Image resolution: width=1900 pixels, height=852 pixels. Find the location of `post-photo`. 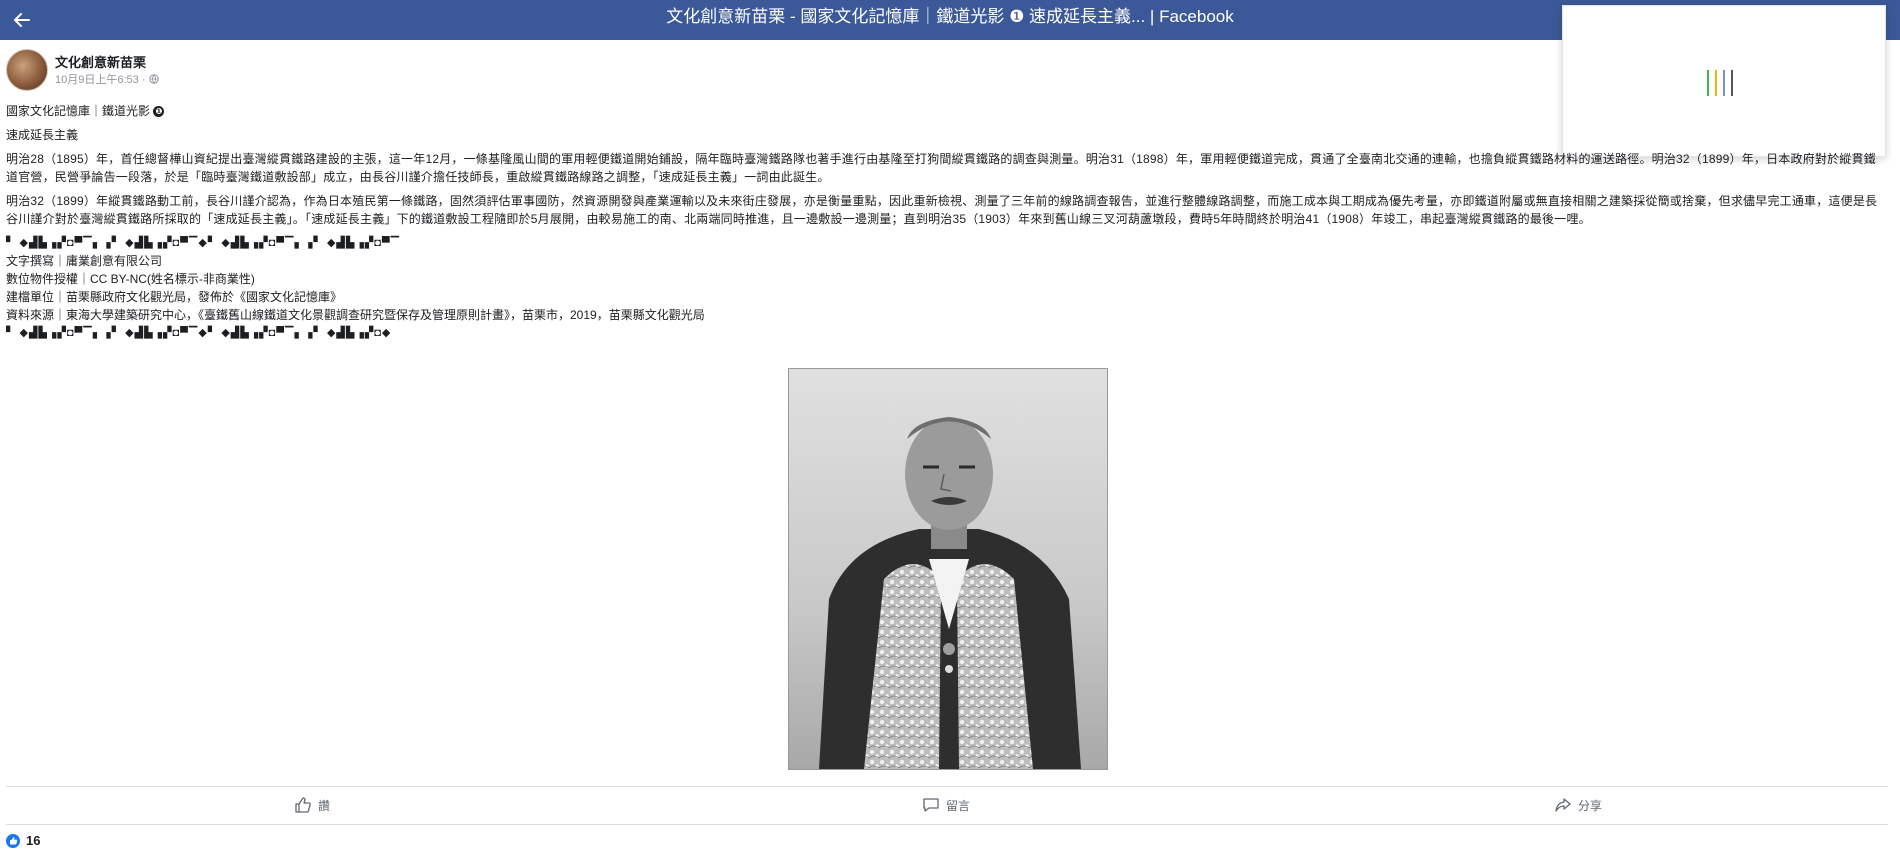

post-photo is located at coordinates (948, 569).